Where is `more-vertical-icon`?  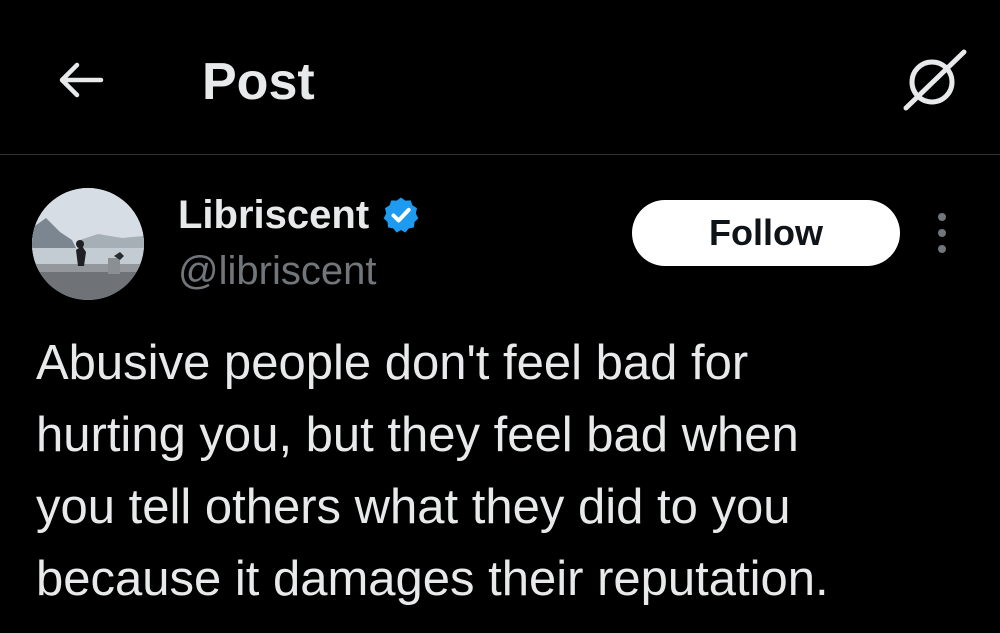 more-vertical-icon is located at coordinates (942, 233).